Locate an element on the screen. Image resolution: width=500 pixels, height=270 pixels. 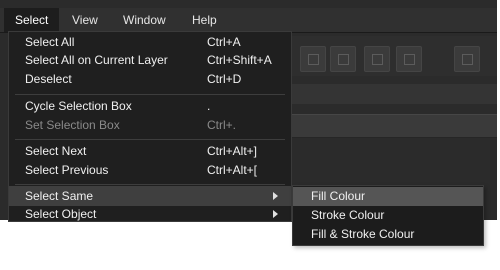
submenu-item-label: Stroke Colour is located at coordinates (348, 215).